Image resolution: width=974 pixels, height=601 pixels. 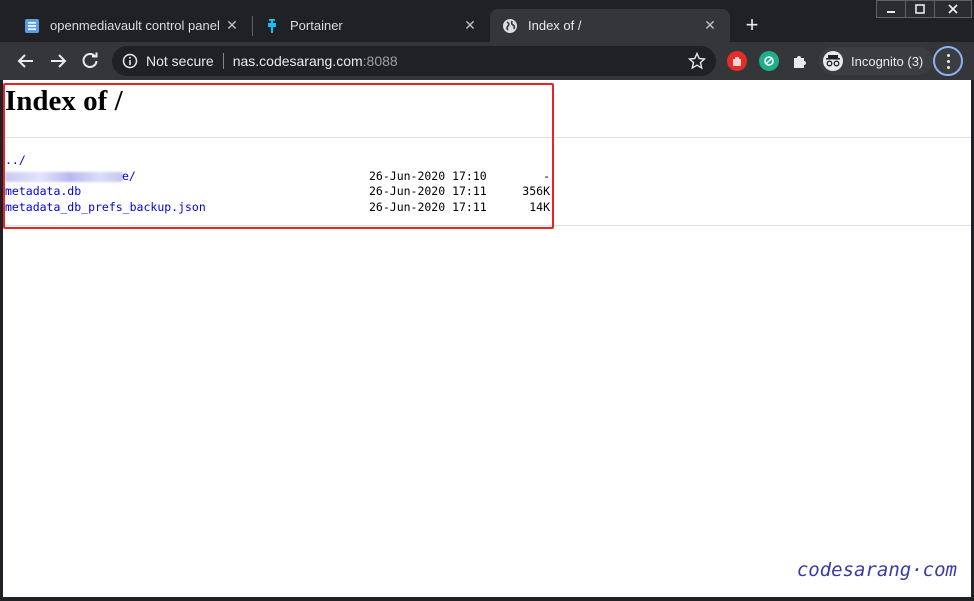 What do you see at coordinates (136, 25) in the screenshot?
I see `tab-title: openmediavault control panel - I` at bounding box center [136, 25].